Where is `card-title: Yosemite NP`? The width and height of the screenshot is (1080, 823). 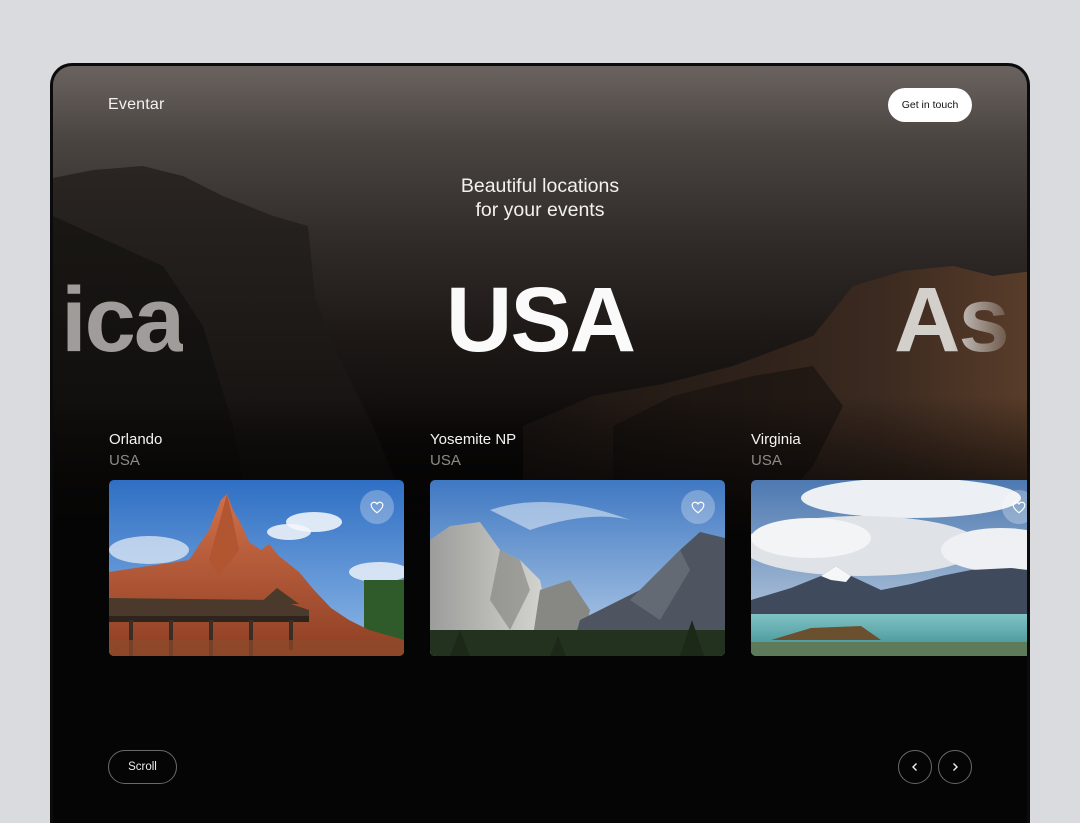
card-title: Yosemite NP is located at coordinates (473, 439).